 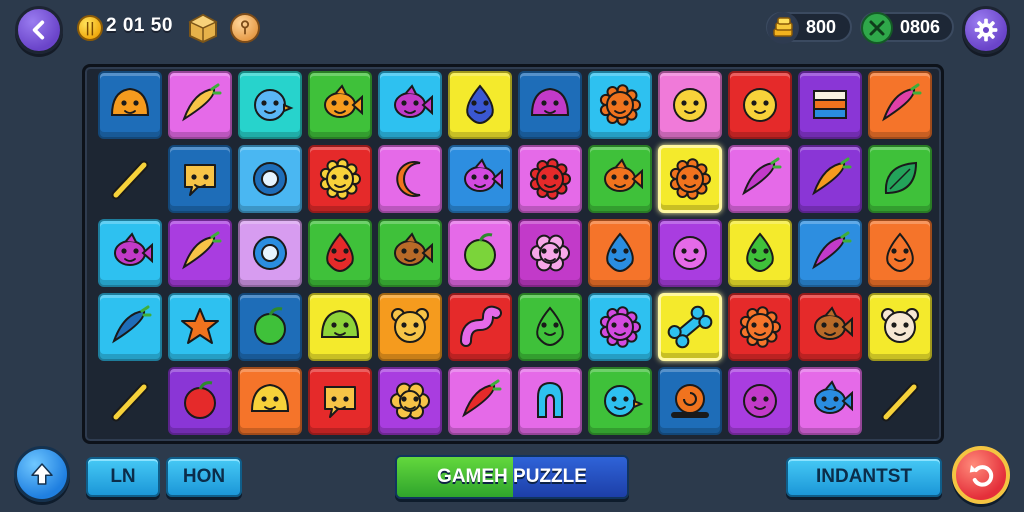 What do you see at coordinates (123, 477) in the screenshot?
I see `ln-button: LN` at bounding box center [123, 477].